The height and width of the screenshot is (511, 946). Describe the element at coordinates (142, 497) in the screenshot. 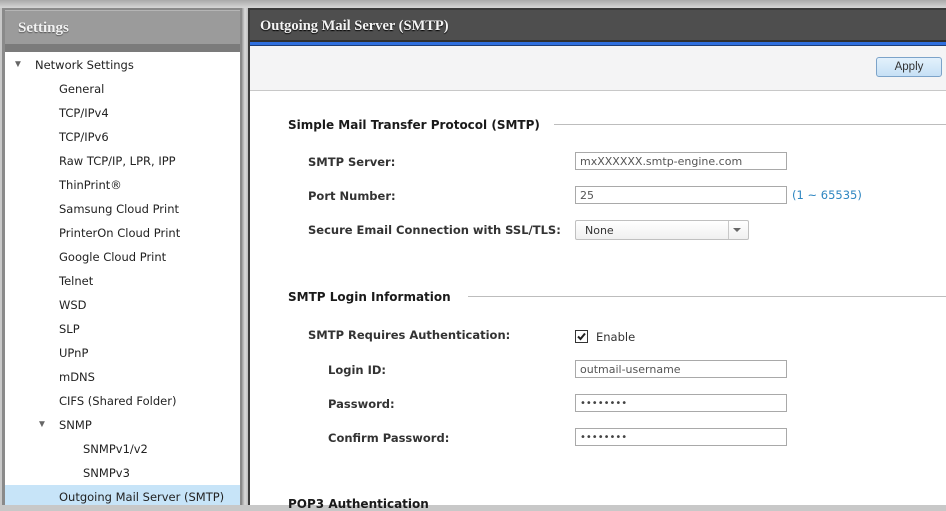

I see `sidebar-item-label: Outgoing Mail Server (SMTP)` at that location.